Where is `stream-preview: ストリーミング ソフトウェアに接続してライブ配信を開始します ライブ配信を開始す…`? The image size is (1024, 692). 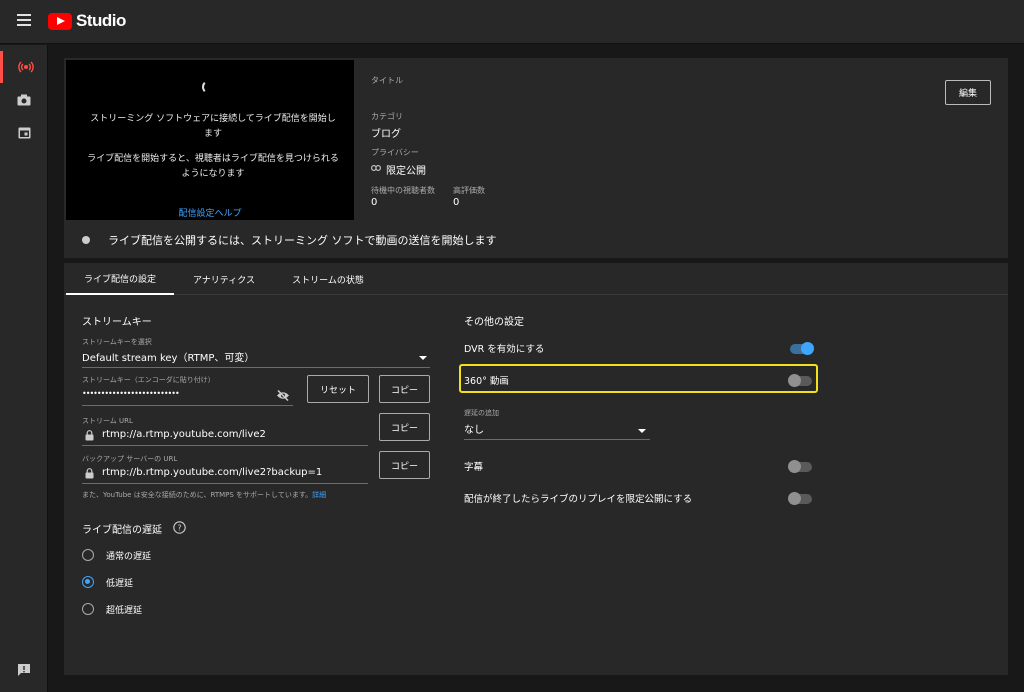
stream-preview: ストリーミング ソフトウェアに接続してライブ配信を開始します ライブ配信を開始す… is located at coordinates (210, 140).